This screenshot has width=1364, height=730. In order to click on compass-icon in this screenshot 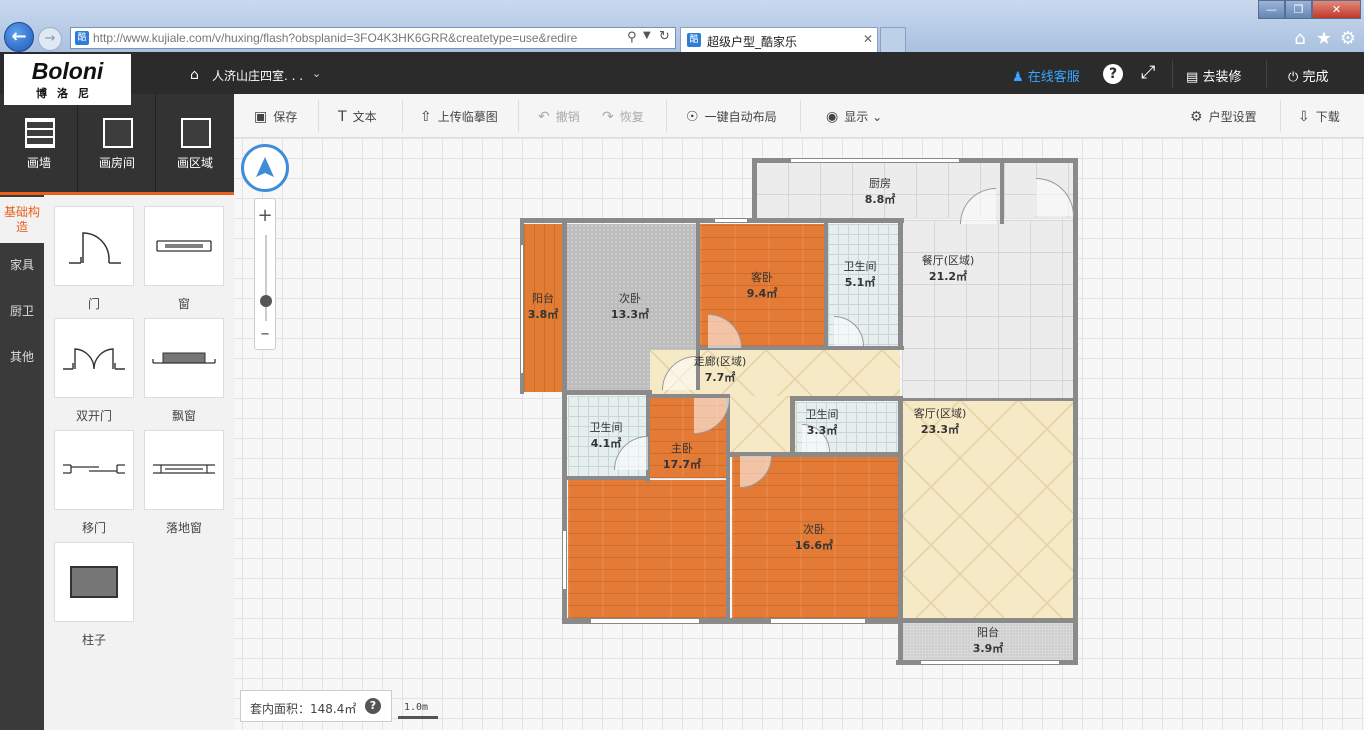, I will do `click(265, 168)`.